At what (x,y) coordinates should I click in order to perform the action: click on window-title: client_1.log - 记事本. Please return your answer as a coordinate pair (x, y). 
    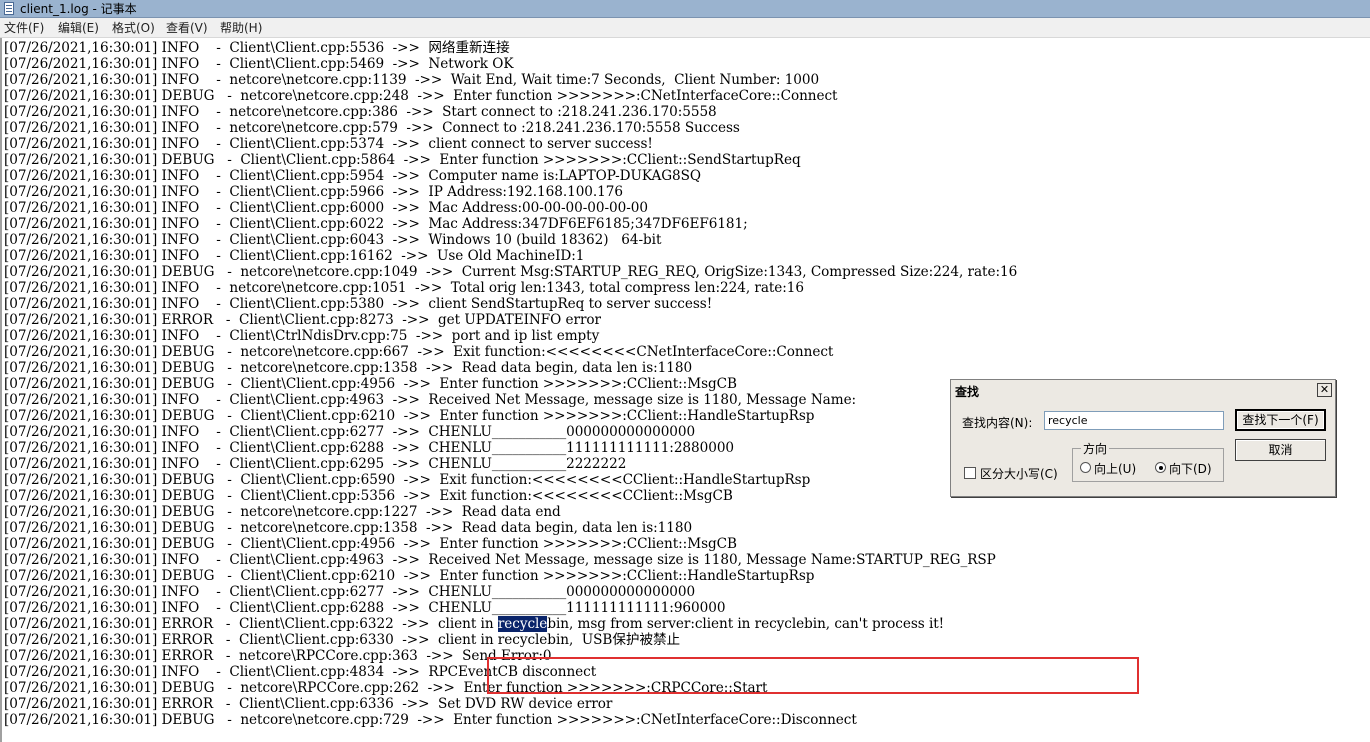
    Looking at the image, I should click on (78, 9).